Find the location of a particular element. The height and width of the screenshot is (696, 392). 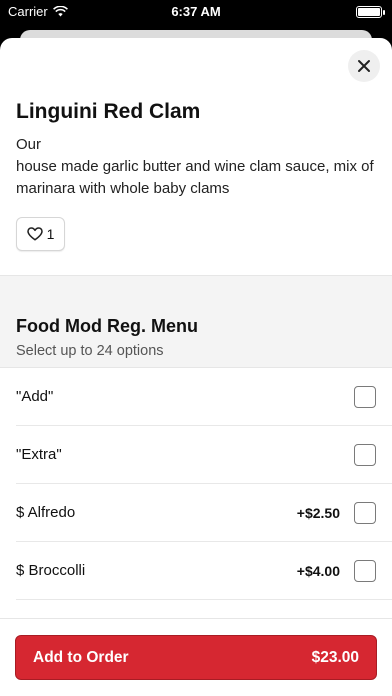

clock: 6:37 AM is located at coordinates (196, 11).